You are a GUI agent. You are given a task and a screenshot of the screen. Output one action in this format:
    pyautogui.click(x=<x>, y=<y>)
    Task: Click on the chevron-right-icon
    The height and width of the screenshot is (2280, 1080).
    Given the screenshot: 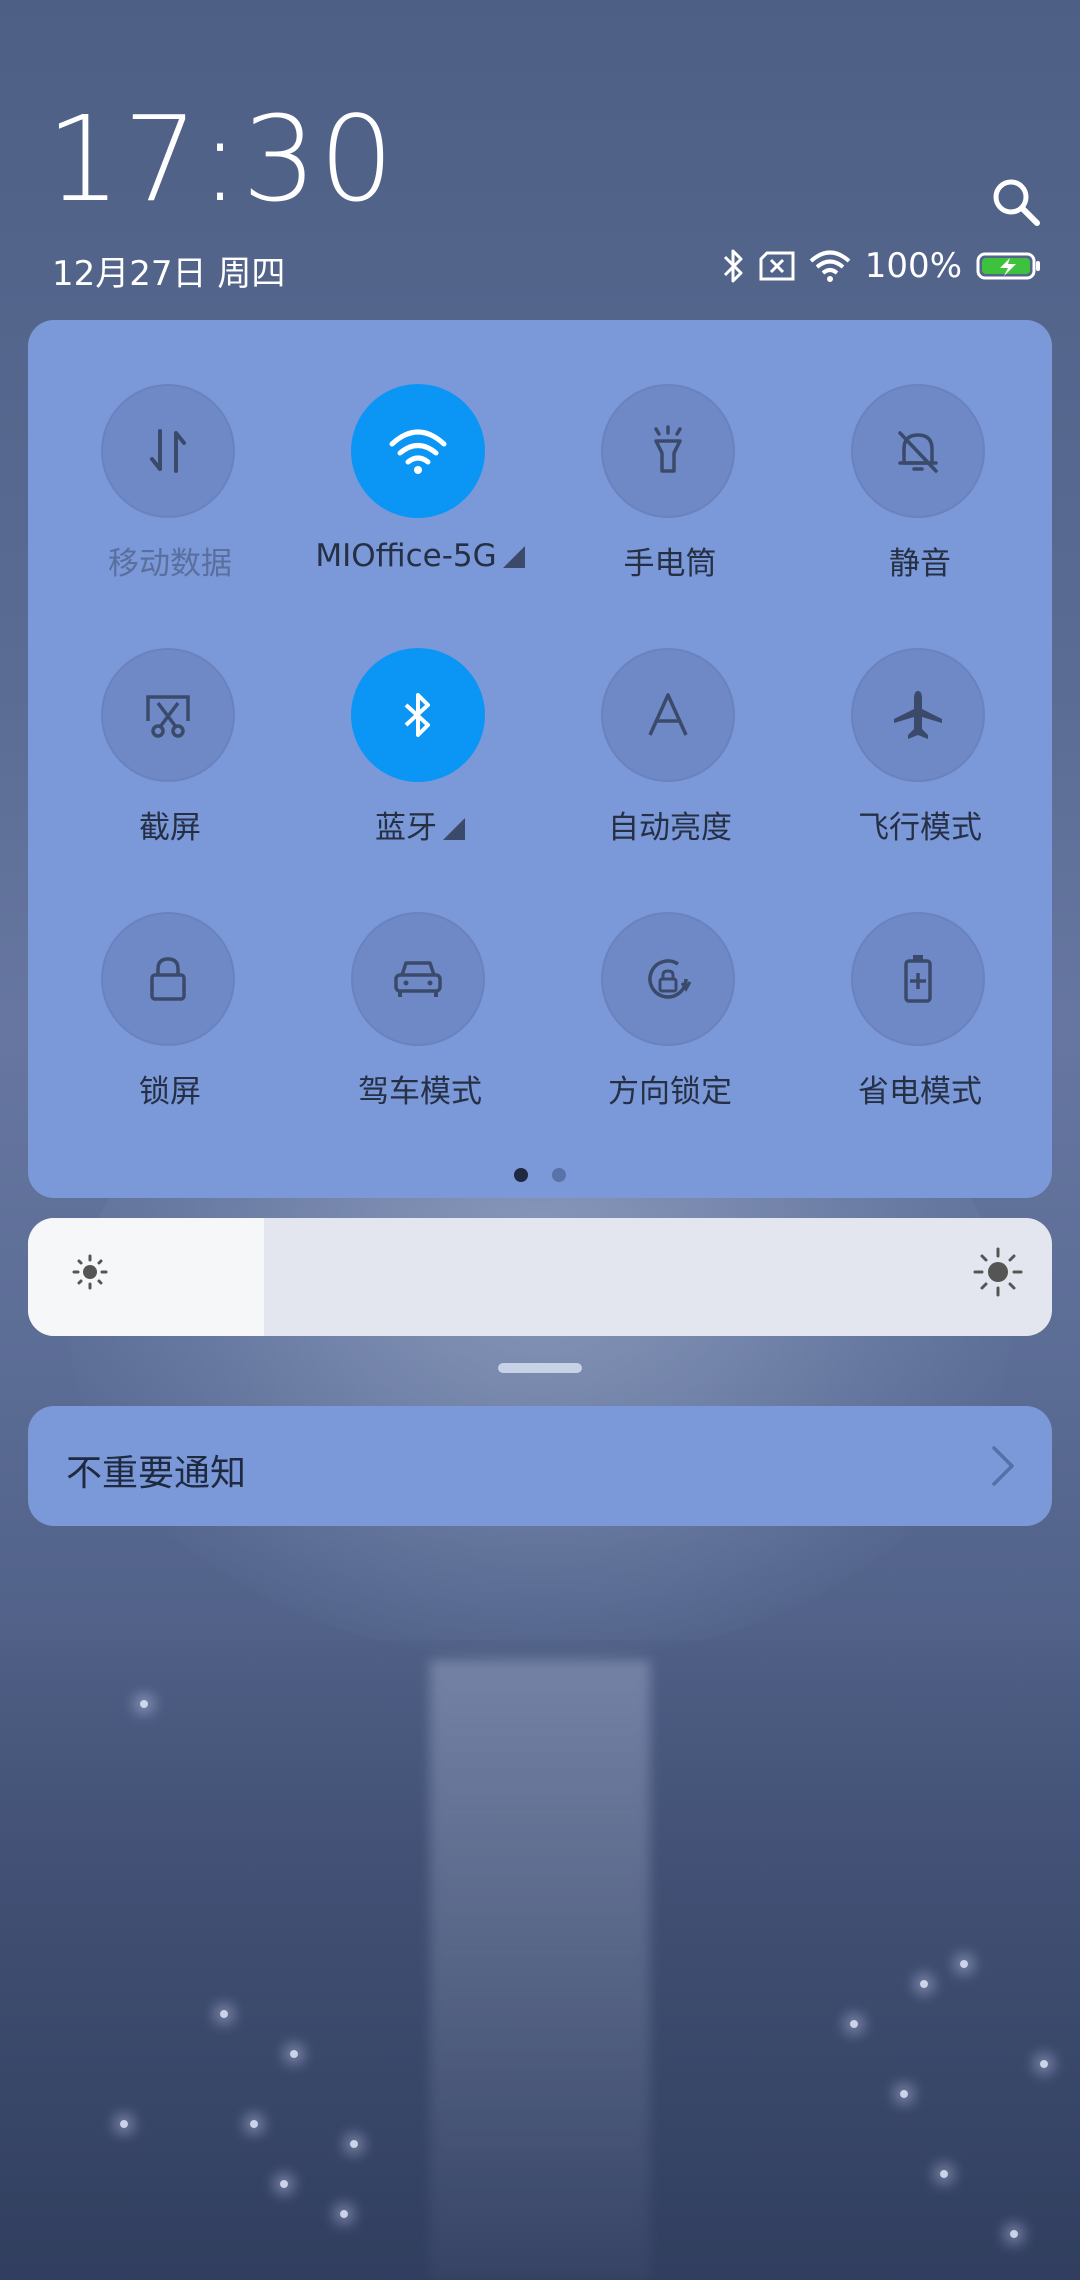 What is the action you would take?
    pyautogui.click(x=1003, y=1468)
    